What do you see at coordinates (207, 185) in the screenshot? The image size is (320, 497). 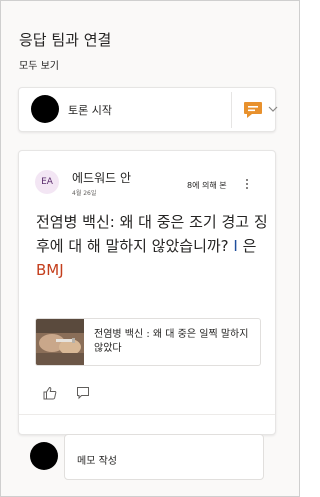 I see `seen-by-count: 8에 의해 본` at bounding box center [207, 185].